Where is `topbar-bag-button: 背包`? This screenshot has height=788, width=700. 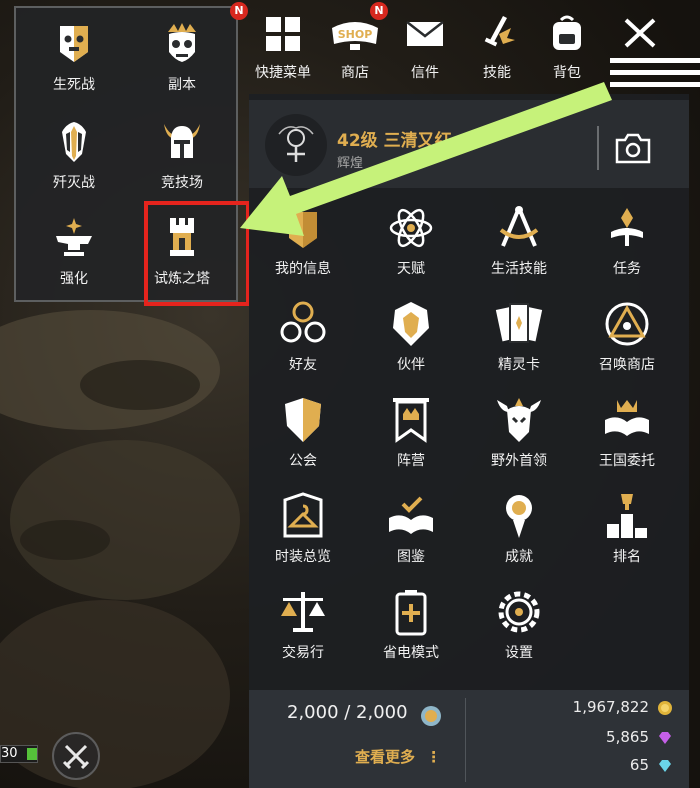
topbar-bag-button: 背包 is located at coordinates (567, 47).